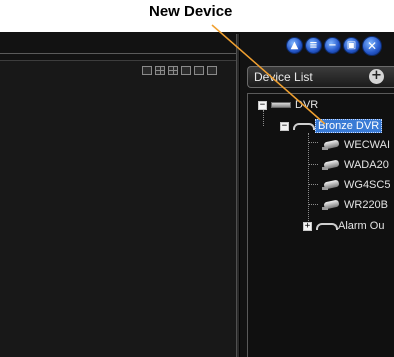 The image size is (394, 357). I want to click on window-controls: ▲ ≡ − ▣ ✕, so click(334, 46).